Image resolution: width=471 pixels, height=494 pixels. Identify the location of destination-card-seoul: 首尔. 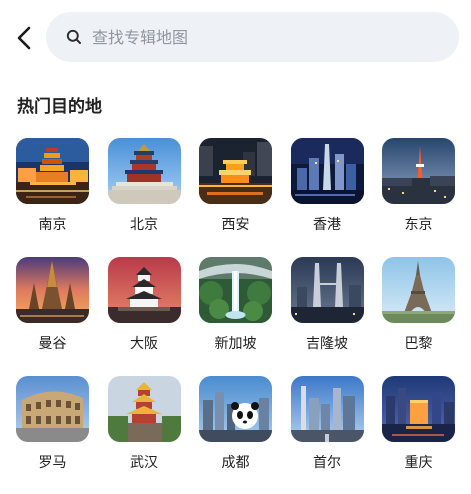
(327, 424).